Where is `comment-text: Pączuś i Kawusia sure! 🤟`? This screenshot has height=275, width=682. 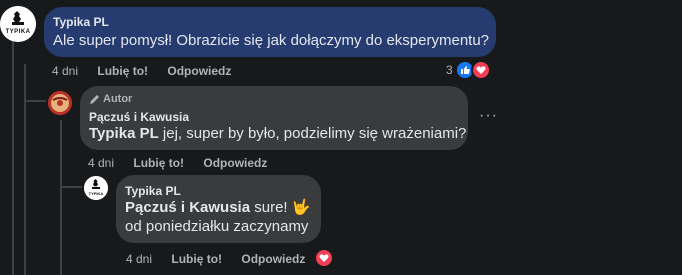
comment-text: Pączuś i Kawusia sure! 🤟 is located at coordinates (217, 208).